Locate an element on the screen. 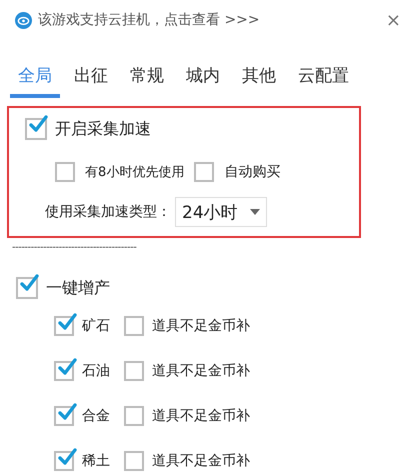  checkbox-label: 开启采集加速 is located at coordinates (103, 129).